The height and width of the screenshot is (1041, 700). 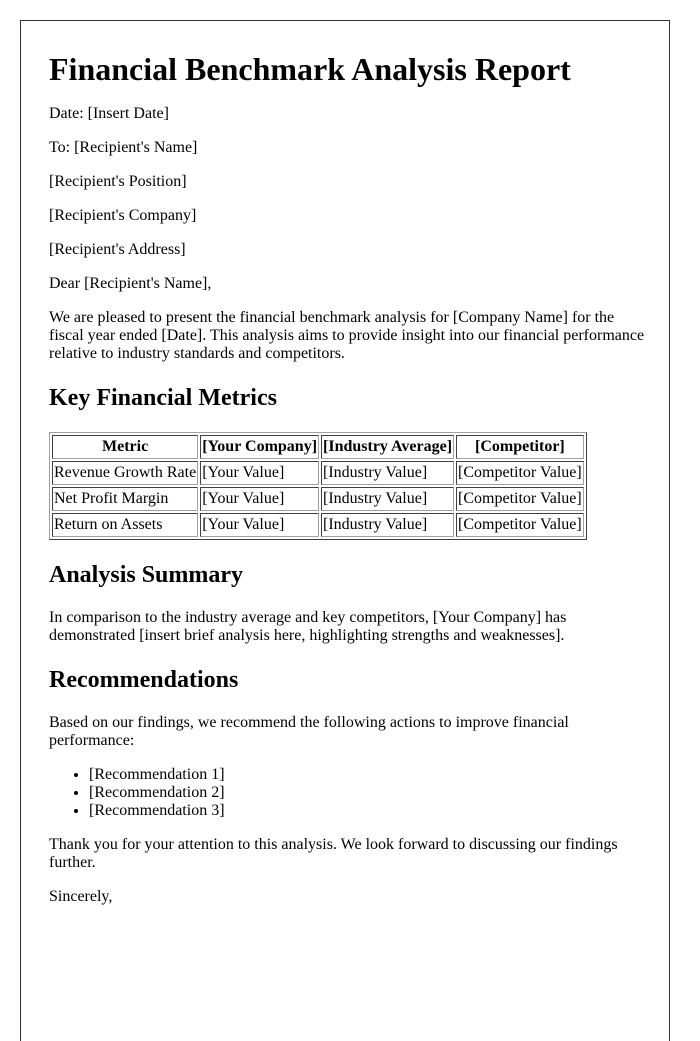 I want to click on column-header: [Your Company], so click(x=260, y=447).